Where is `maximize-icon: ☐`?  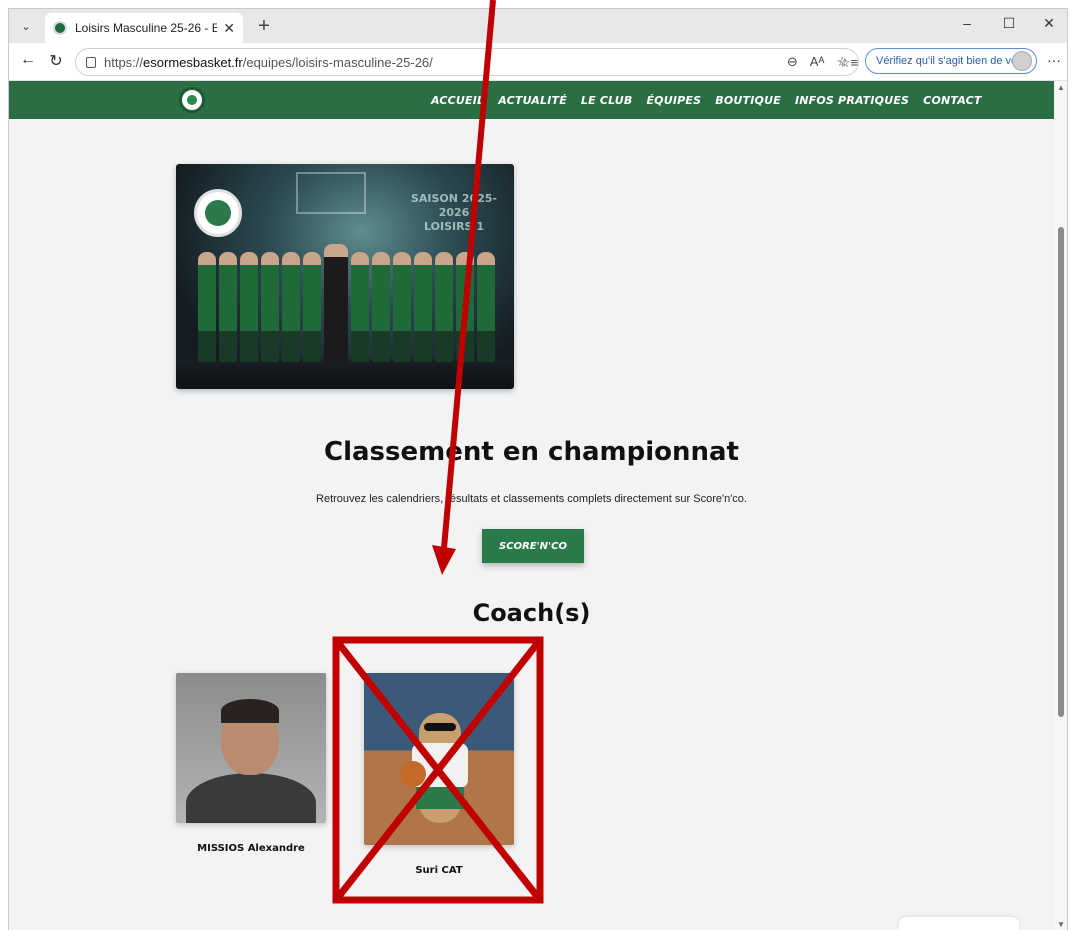 maximize-icon: ☐ is located at coordinates (1009, 23).